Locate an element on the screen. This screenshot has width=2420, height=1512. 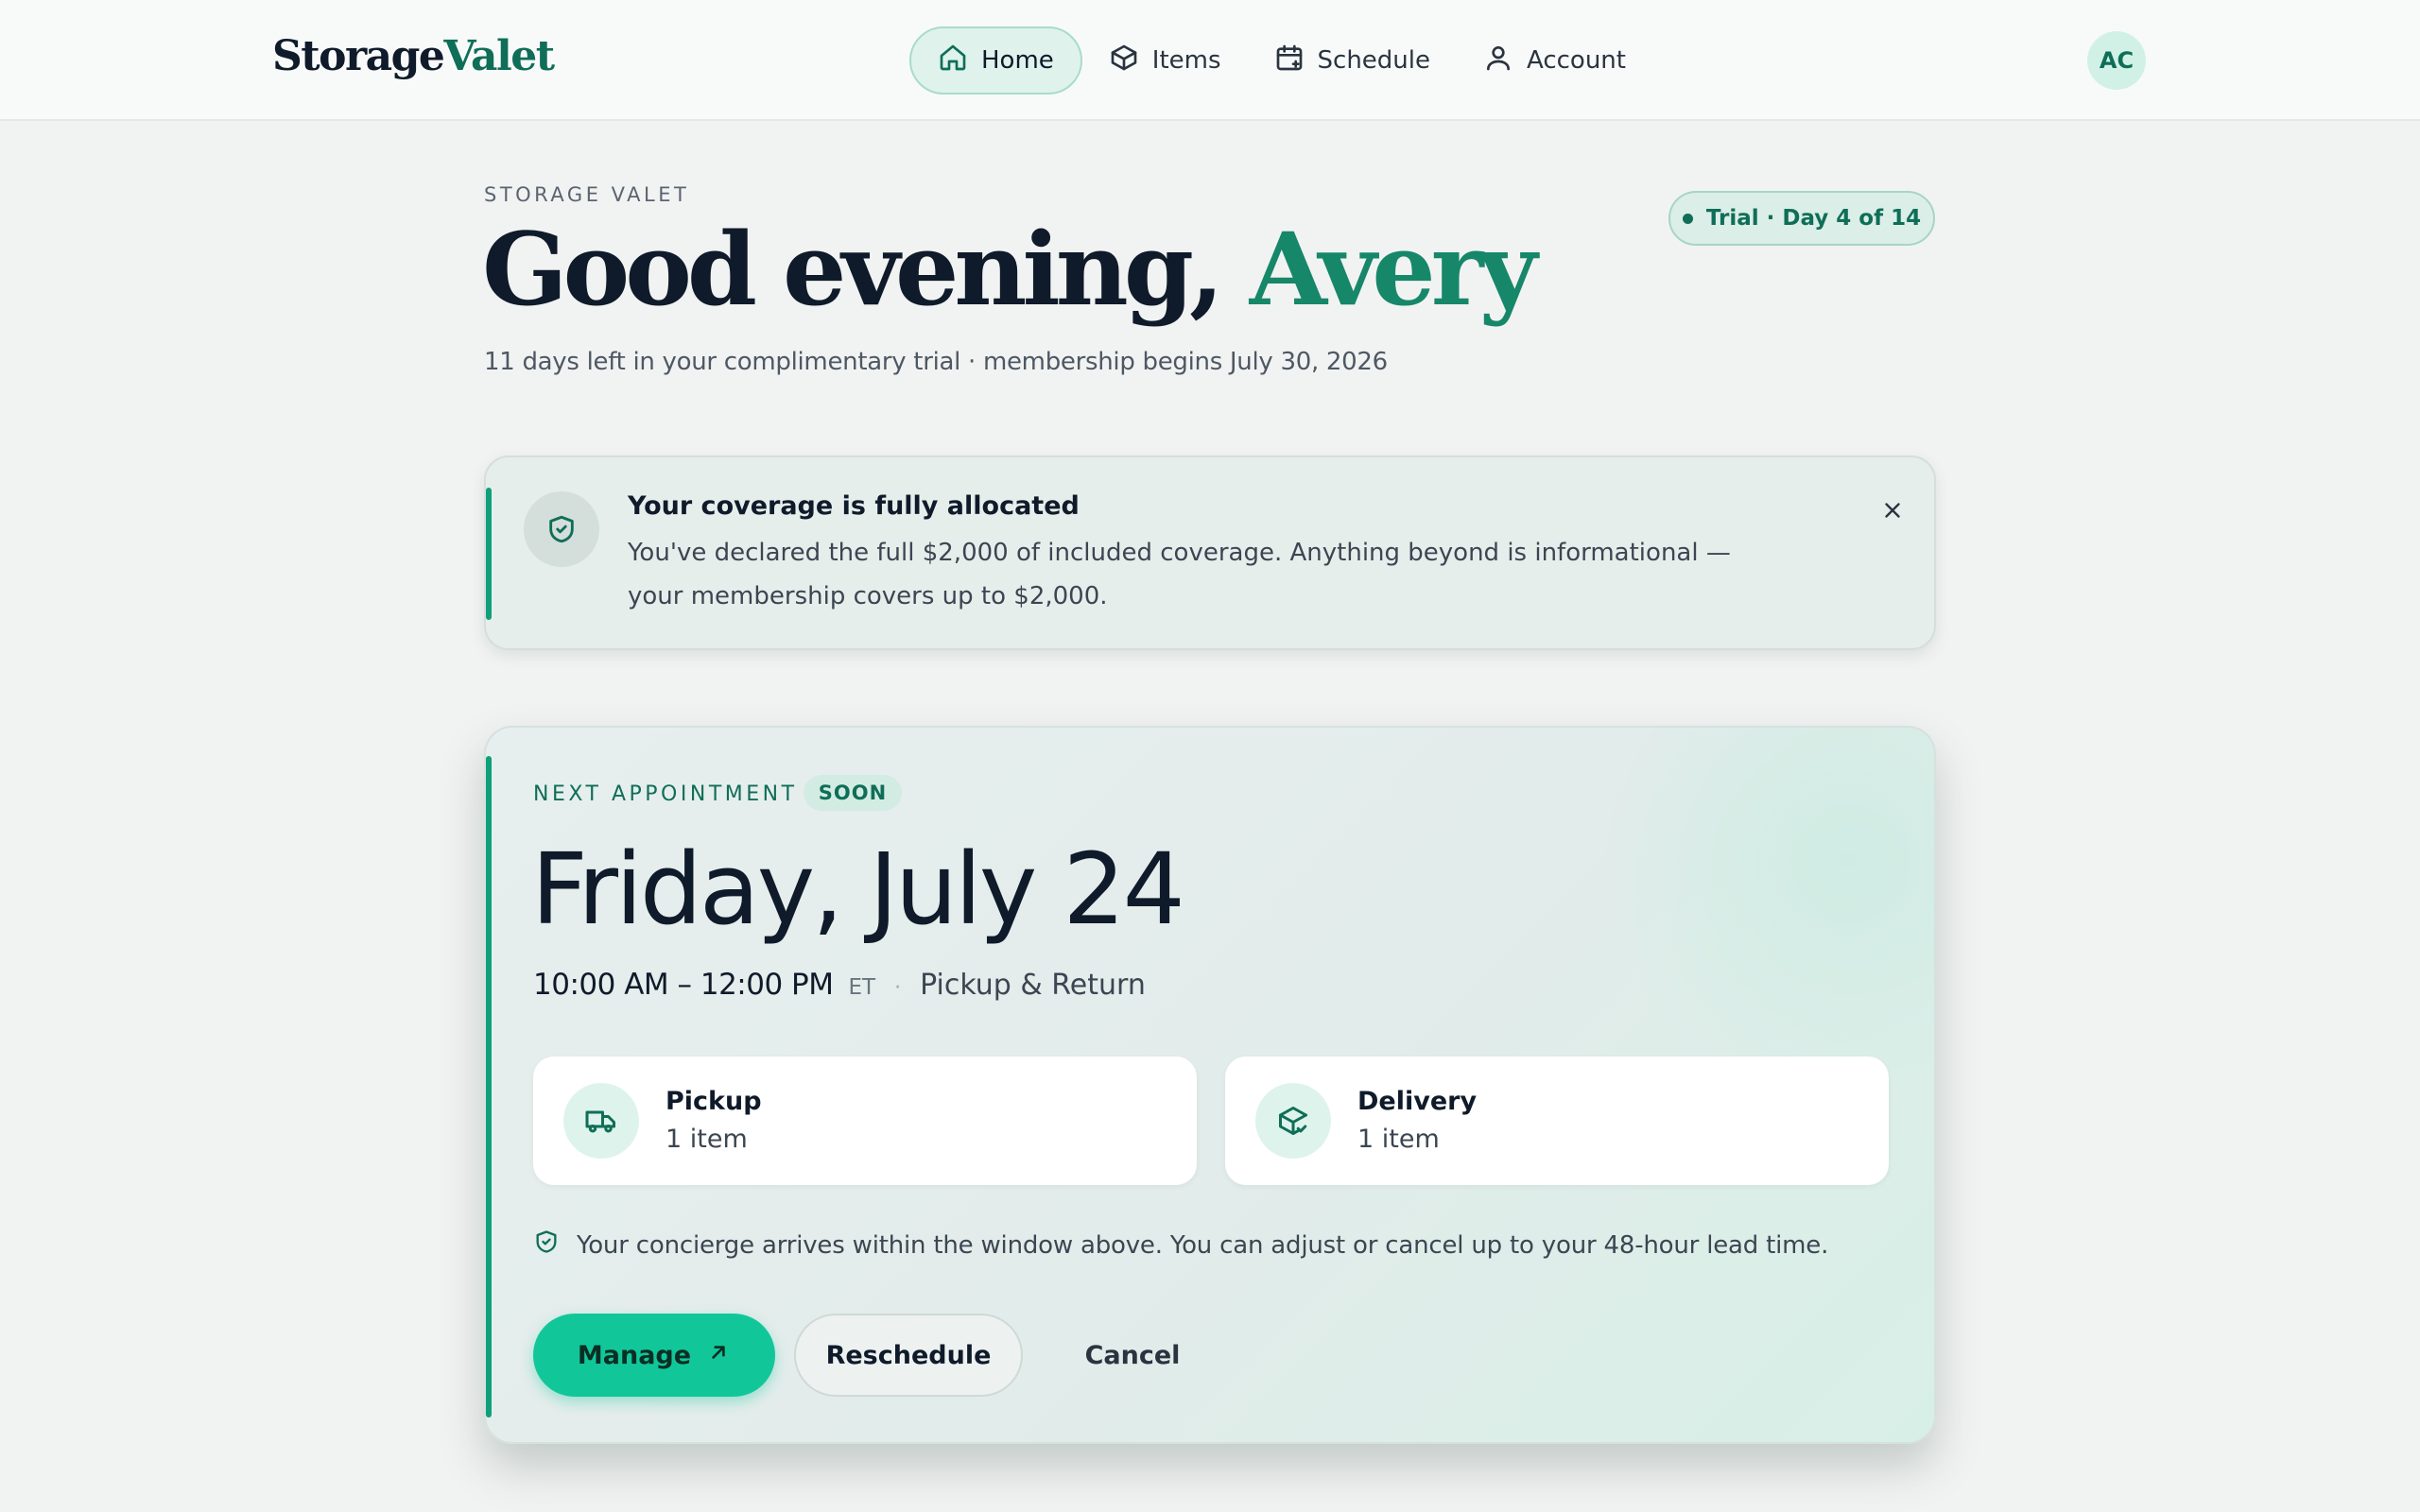
appointment-timezone: ET is located at coordinates (862, 987).